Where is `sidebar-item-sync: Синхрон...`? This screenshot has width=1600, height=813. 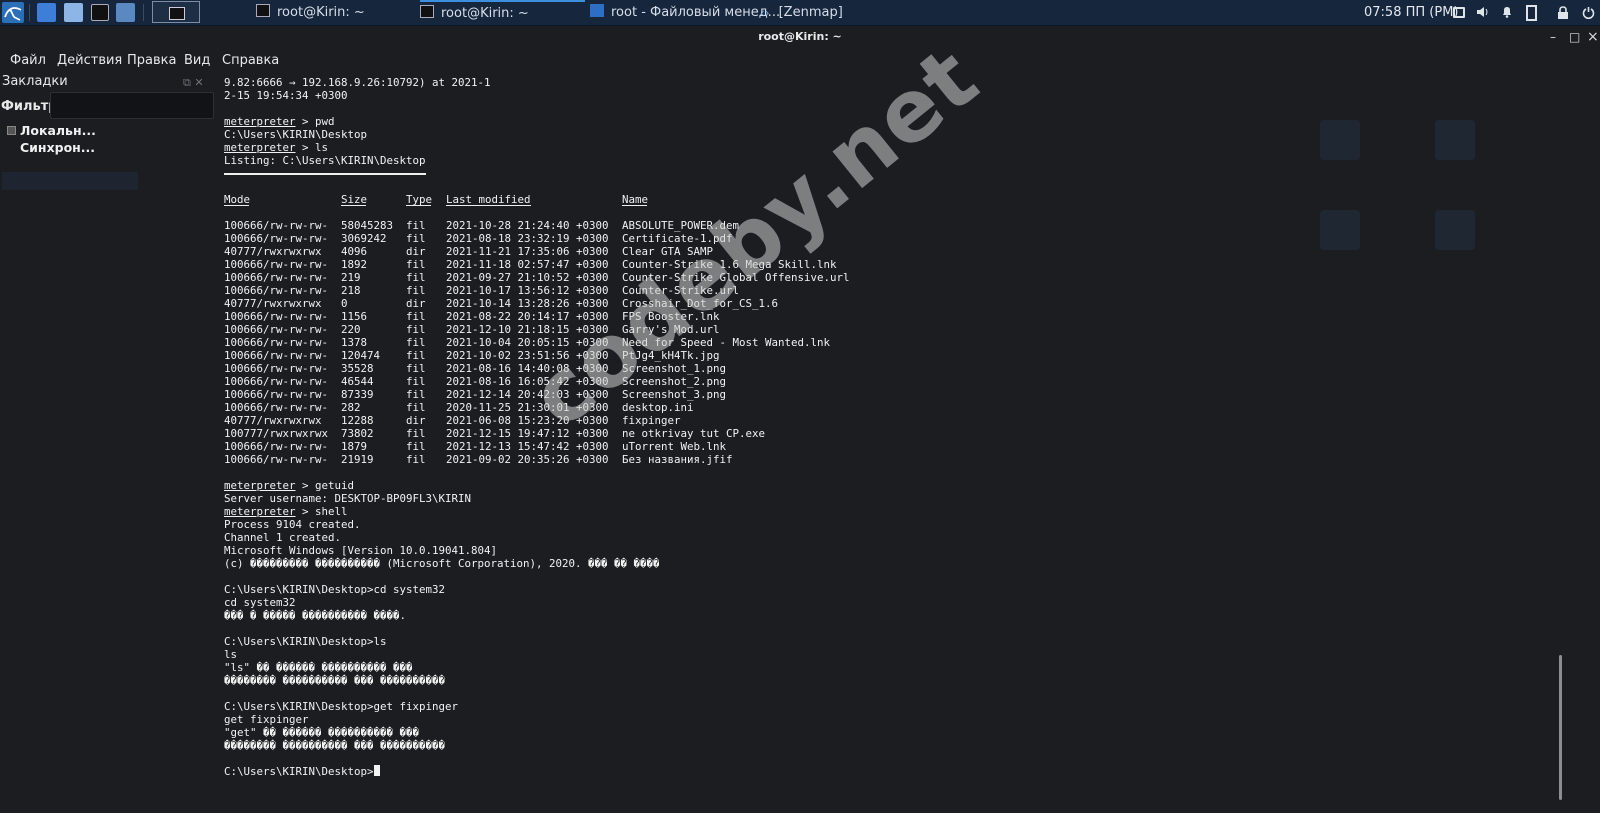
sidebar-item-sync: Синхрон... is located at coordinates (57, 147).